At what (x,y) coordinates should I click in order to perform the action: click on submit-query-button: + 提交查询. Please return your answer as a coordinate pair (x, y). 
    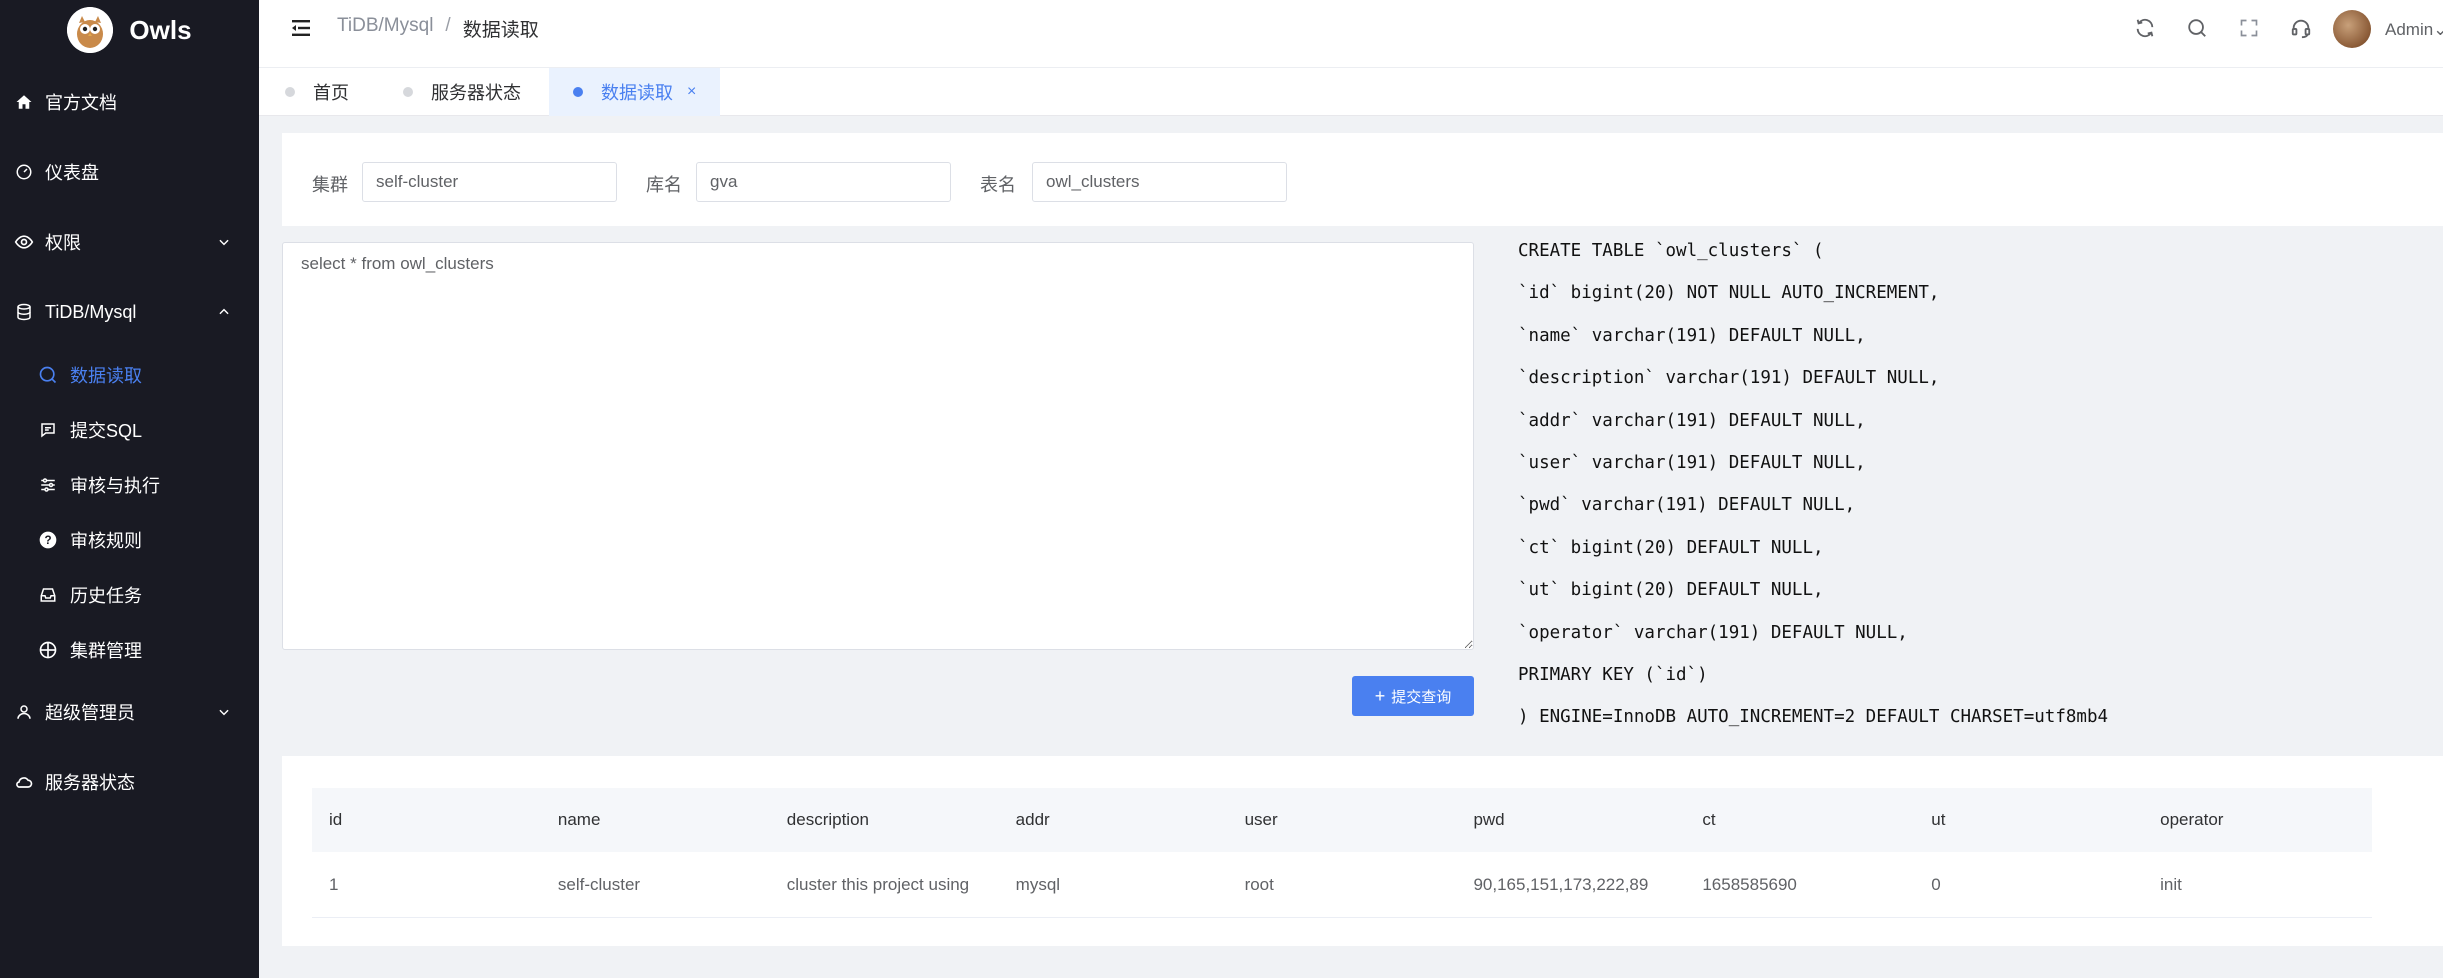
    Looking at the image, I should click on (1413, 696).